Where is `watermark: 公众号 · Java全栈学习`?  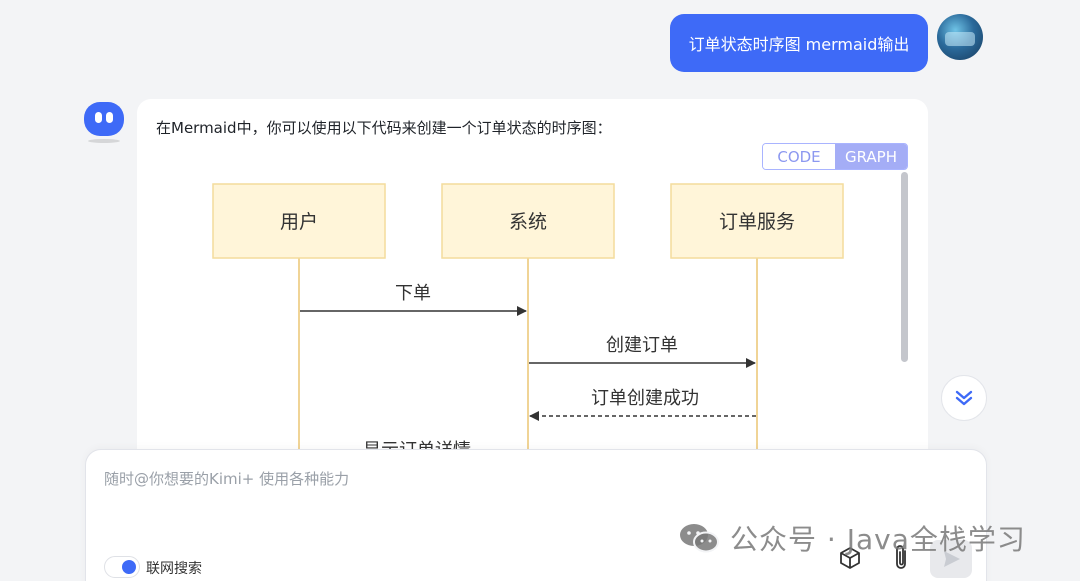 watermark: 公众号 · Java全栈学习 is located at coordinates (852, 538).